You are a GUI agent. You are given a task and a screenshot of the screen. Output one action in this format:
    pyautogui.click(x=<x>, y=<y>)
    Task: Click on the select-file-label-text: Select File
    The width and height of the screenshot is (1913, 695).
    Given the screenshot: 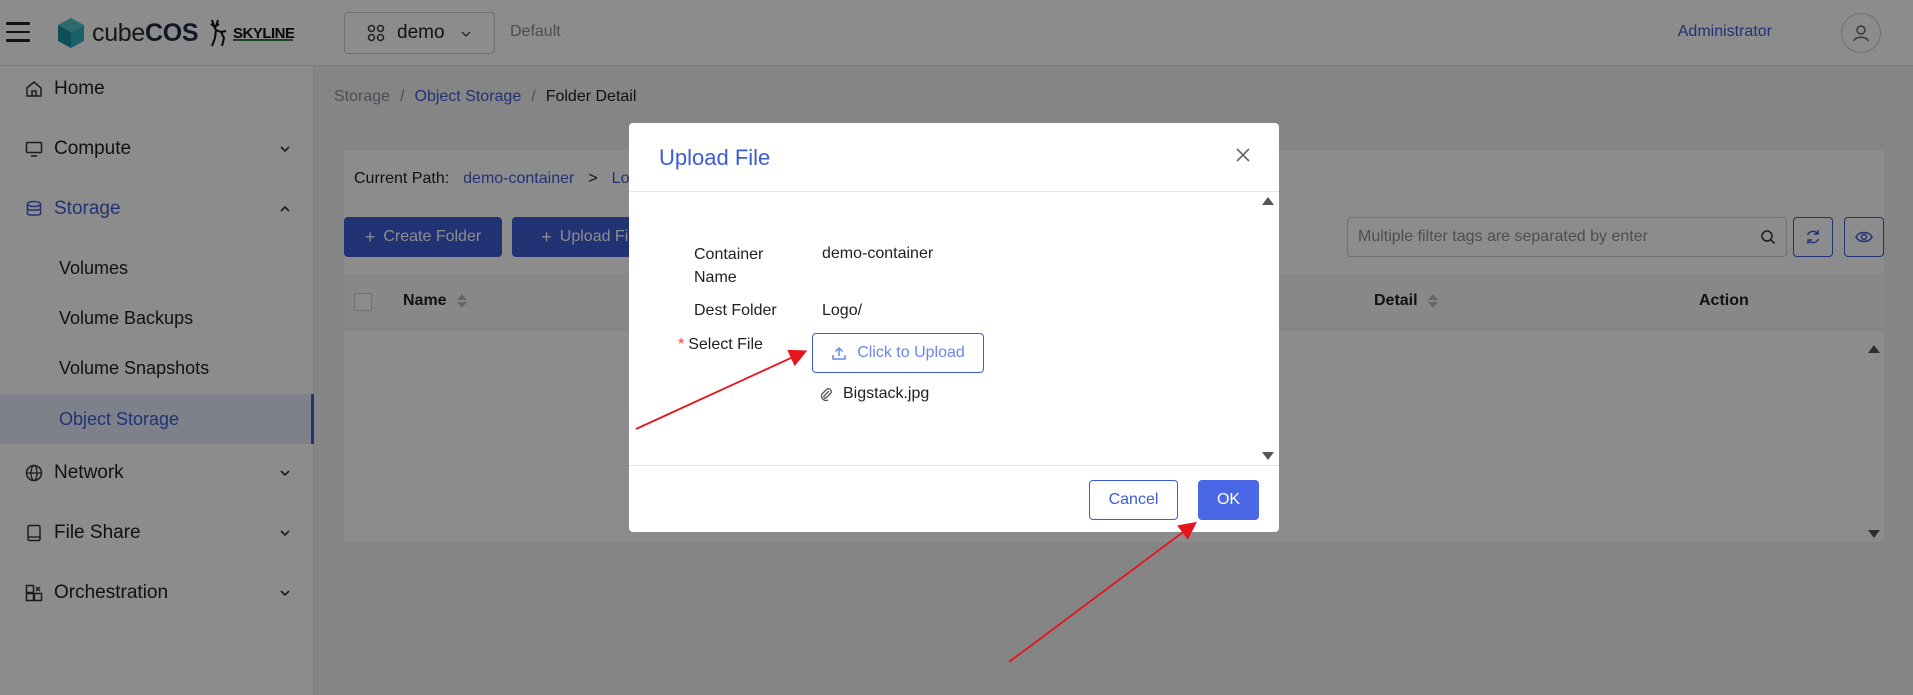 What is the action you would take?
    pyautogui.click(x=725, y=344)
    